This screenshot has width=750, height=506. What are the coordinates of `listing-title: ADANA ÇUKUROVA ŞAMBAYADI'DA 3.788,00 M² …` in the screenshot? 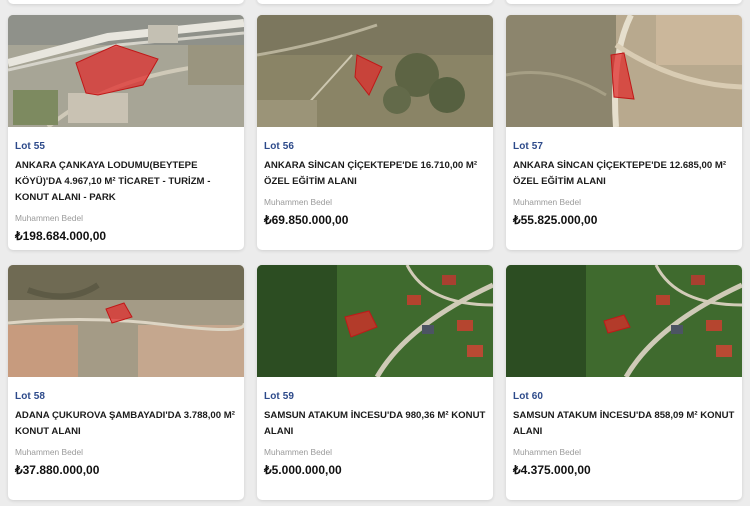 It's located at (126, 424).